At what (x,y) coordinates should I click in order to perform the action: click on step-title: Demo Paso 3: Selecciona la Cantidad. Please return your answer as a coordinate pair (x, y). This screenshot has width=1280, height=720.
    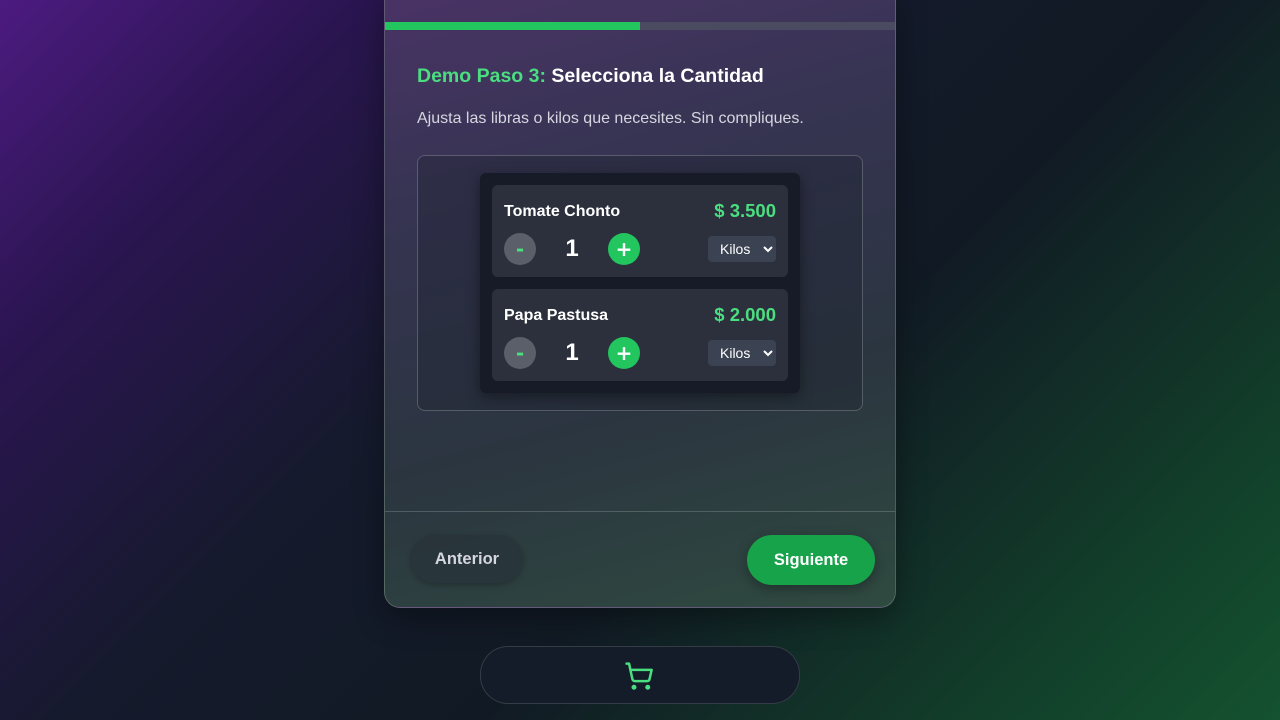
    Looking at the image, I should click on (590, 76).